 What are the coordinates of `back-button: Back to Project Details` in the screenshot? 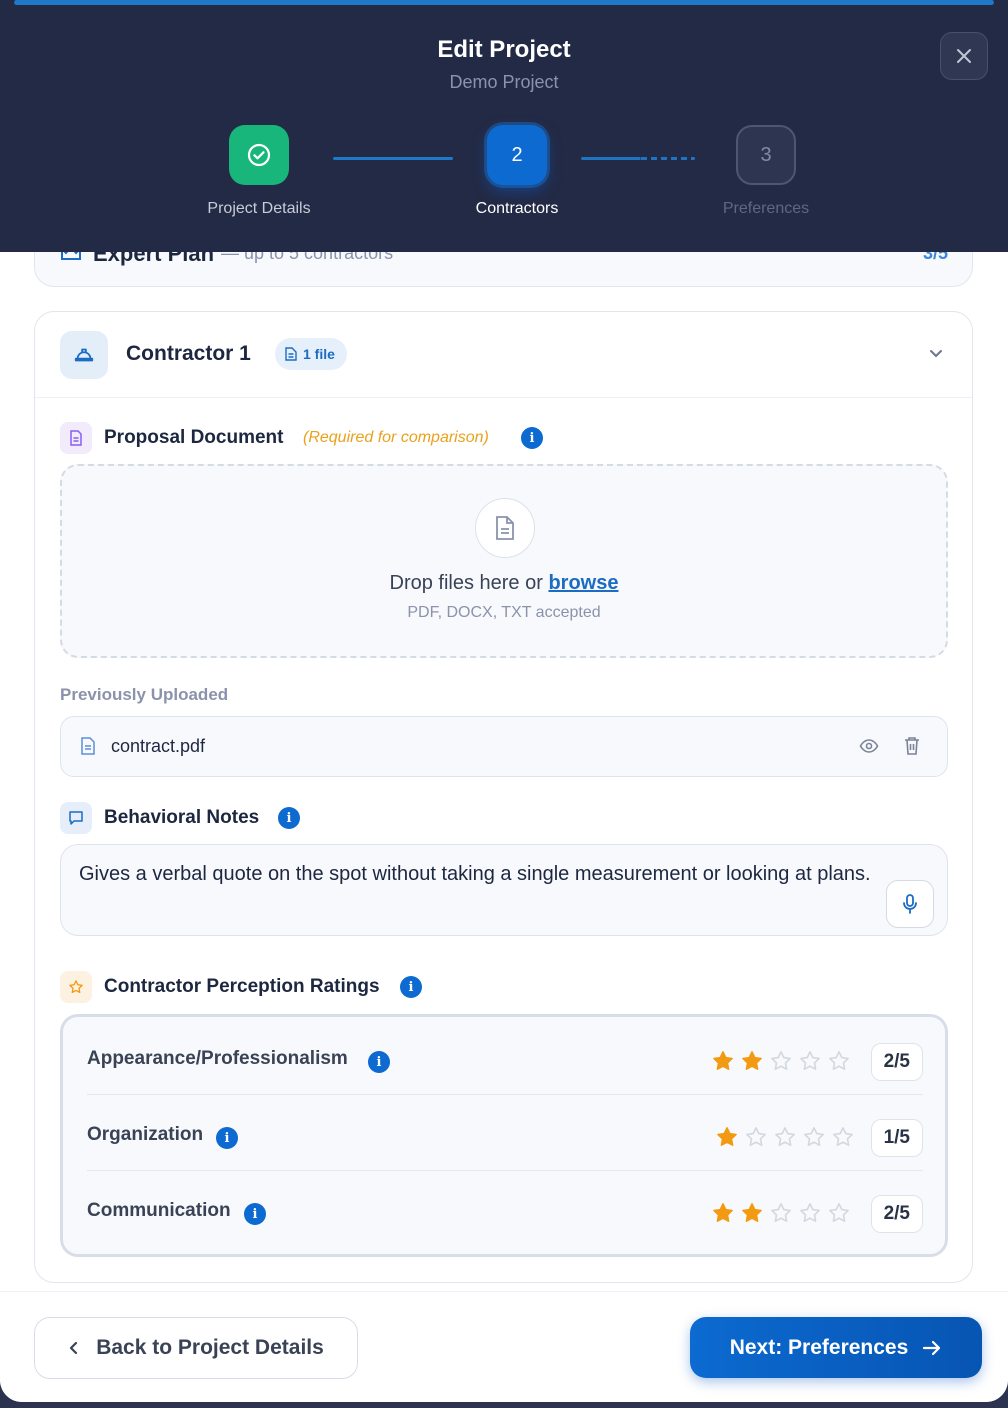 It's located at (196, 1348).